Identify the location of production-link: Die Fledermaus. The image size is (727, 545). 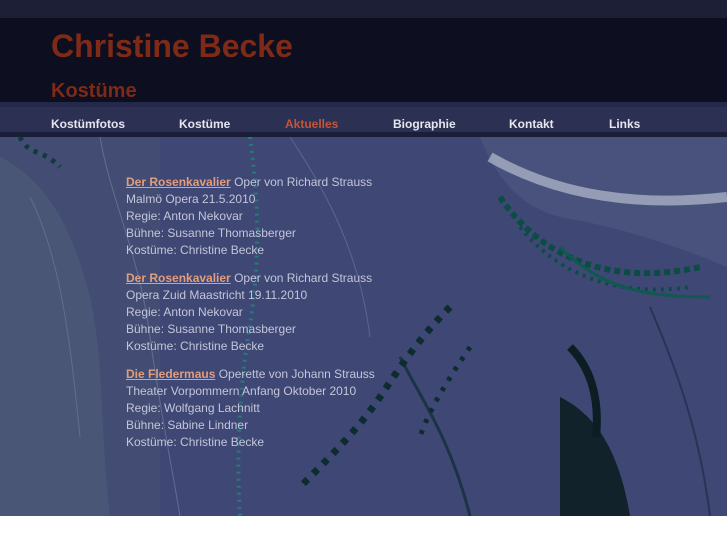
(170, 374).